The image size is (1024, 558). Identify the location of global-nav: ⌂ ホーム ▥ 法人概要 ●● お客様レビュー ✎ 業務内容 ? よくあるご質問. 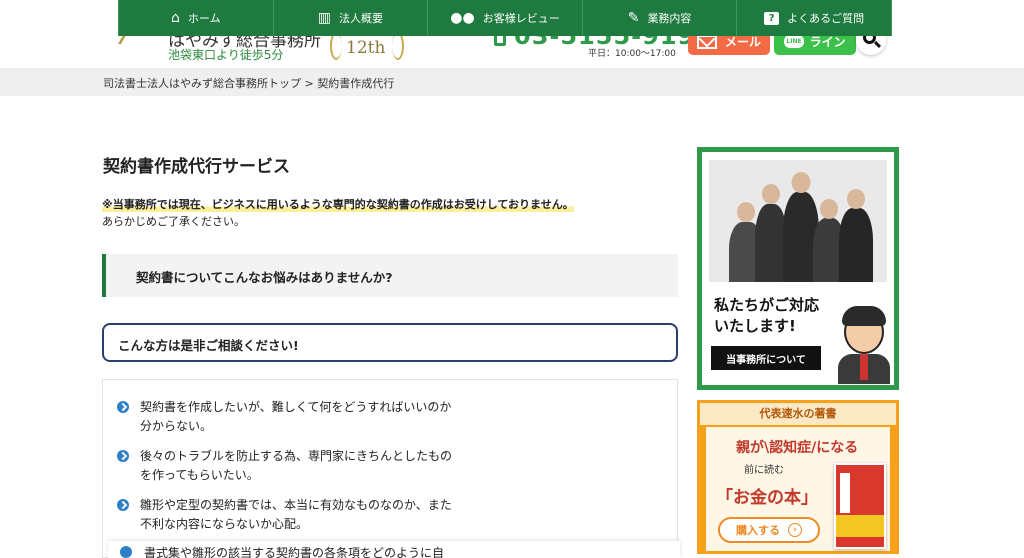
(505, 18).